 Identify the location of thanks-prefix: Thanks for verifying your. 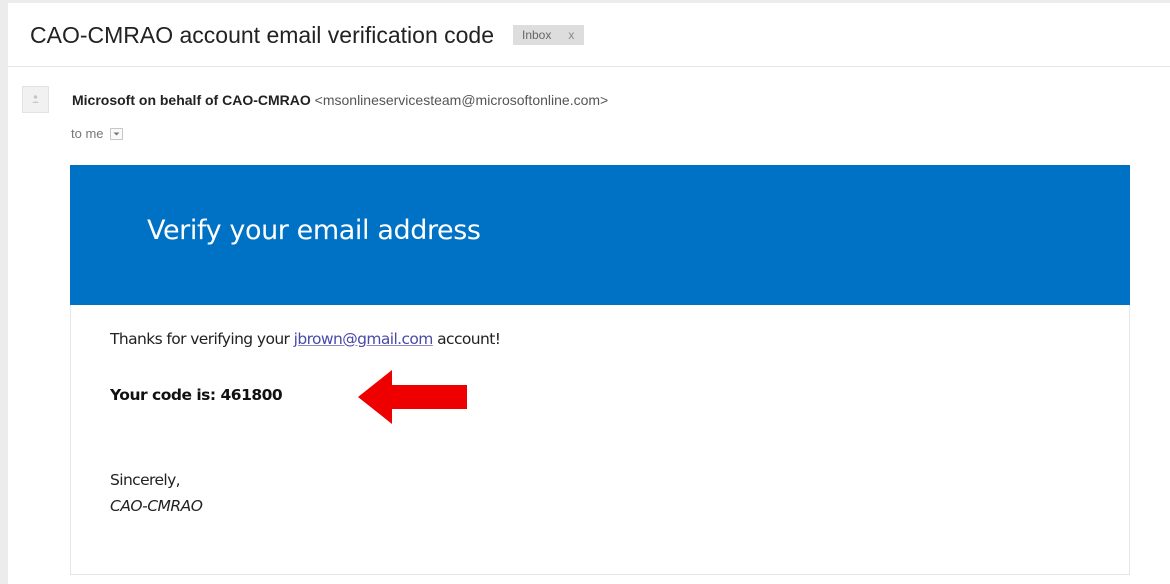
(202, 339).